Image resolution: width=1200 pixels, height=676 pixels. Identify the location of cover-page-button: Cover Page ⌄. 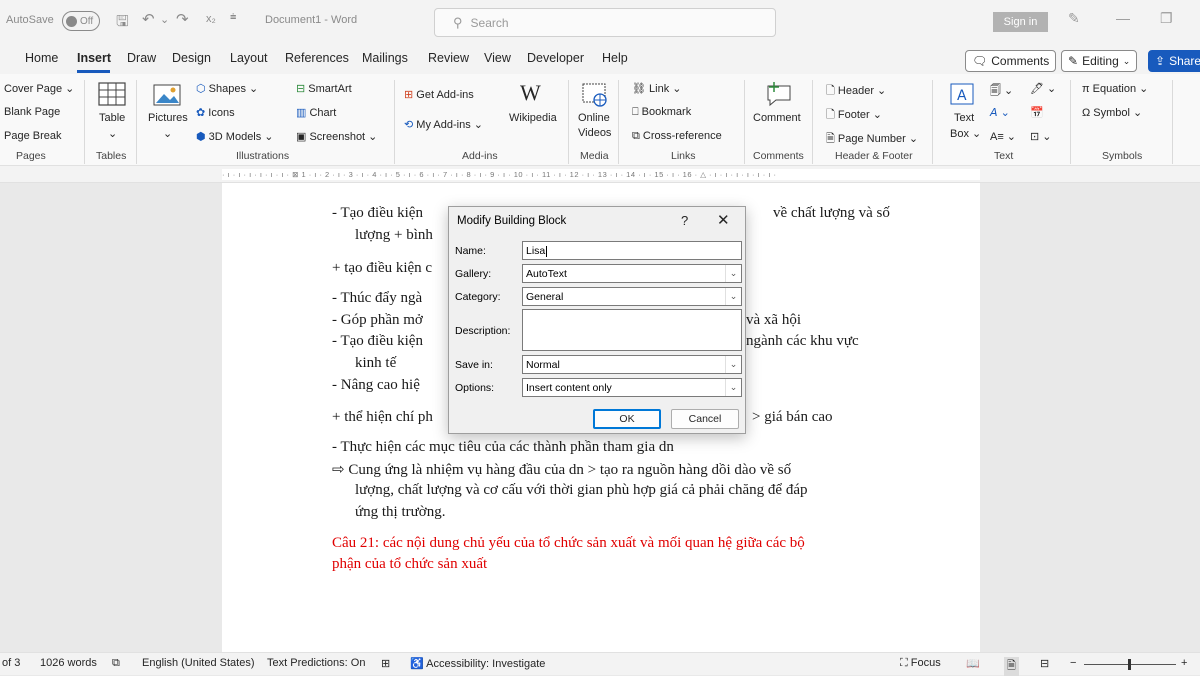
(39, 88).